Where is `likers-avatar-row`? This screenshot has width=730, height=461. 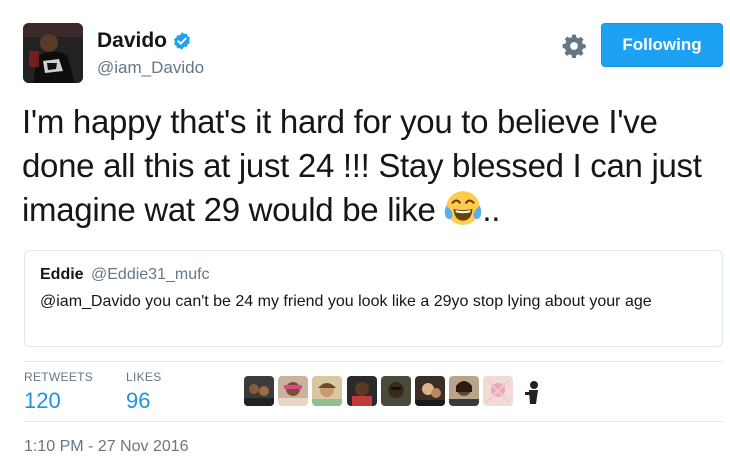
likers-avatar-row is located at coordinates (398, 391).